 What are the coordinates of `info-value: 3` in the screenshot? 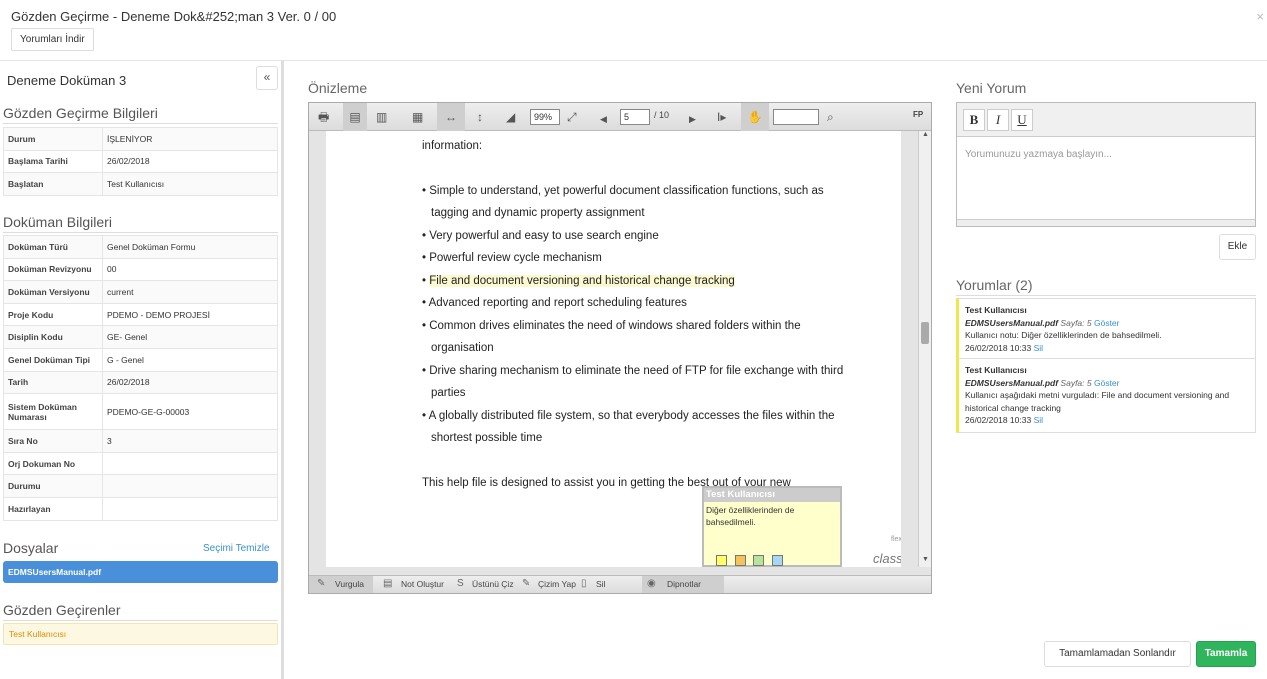 It's located at (190, 441).